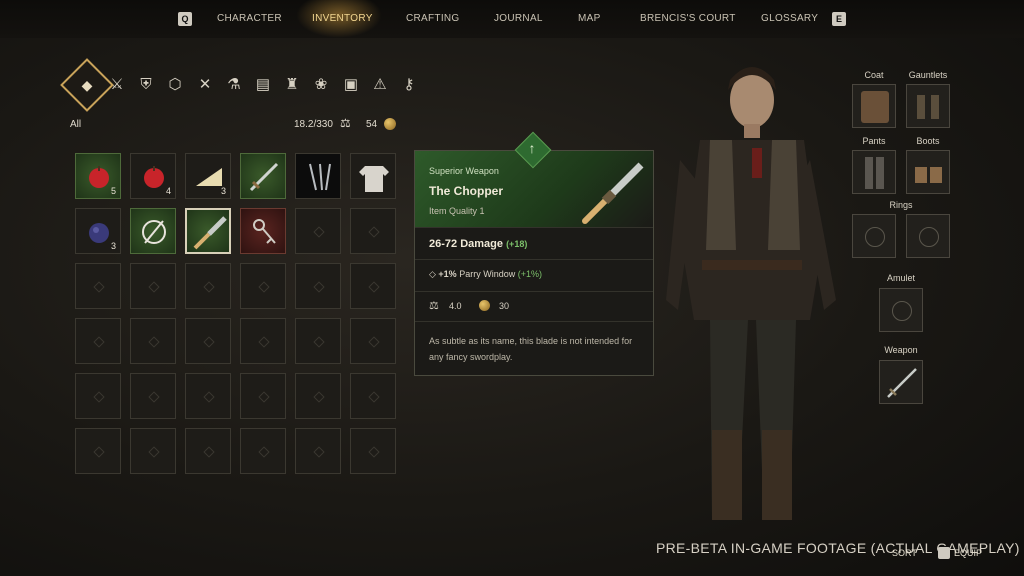  What do you see at coordinates (380, 85) in the screenshot?
I see `alert-icon: ⚠` at bounding box center [380, 85].